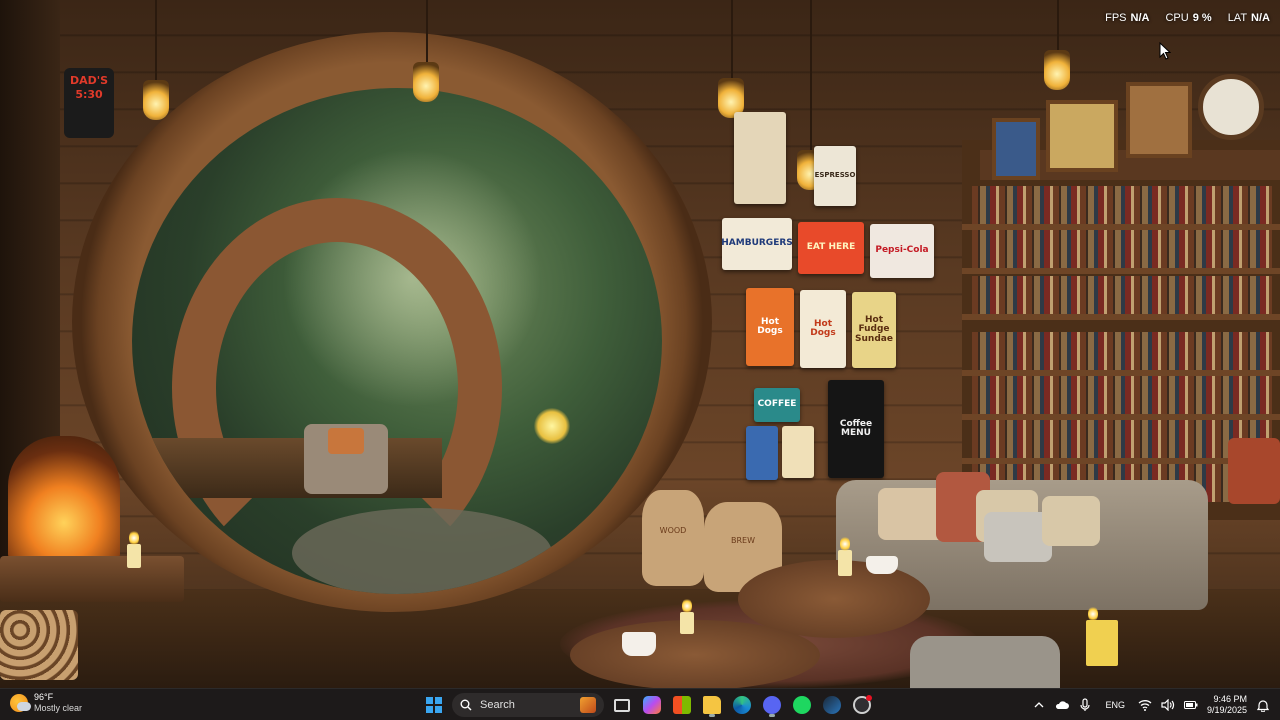  Describe the element at coordinates (772, 715) in the screenshot. I see `running-indicator` at that location.